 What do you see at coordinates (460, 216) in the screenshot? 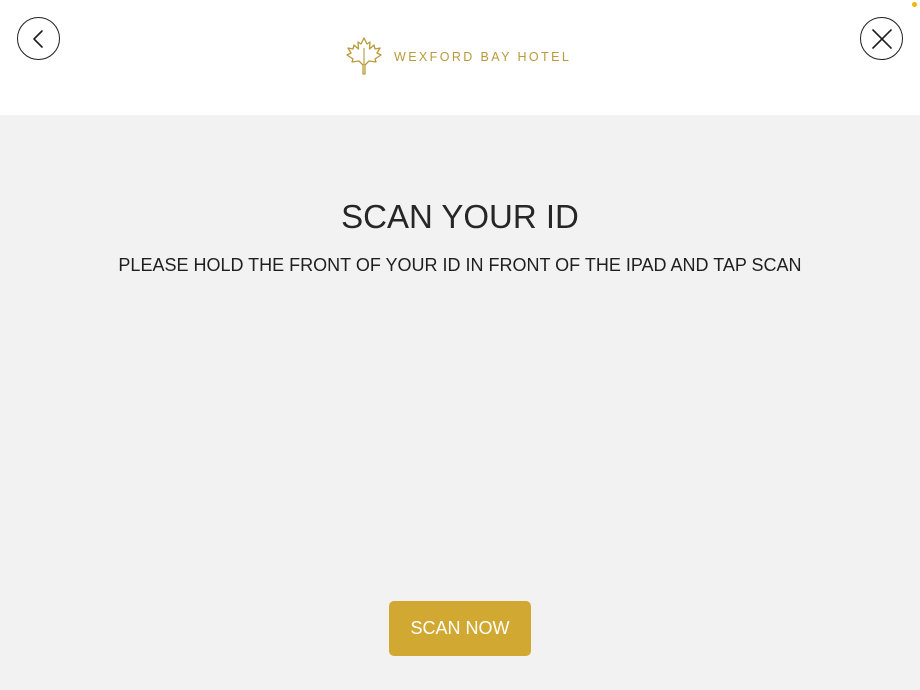
I see `page-title: SCAN YOUR ID` at bounding box center [460, 216].